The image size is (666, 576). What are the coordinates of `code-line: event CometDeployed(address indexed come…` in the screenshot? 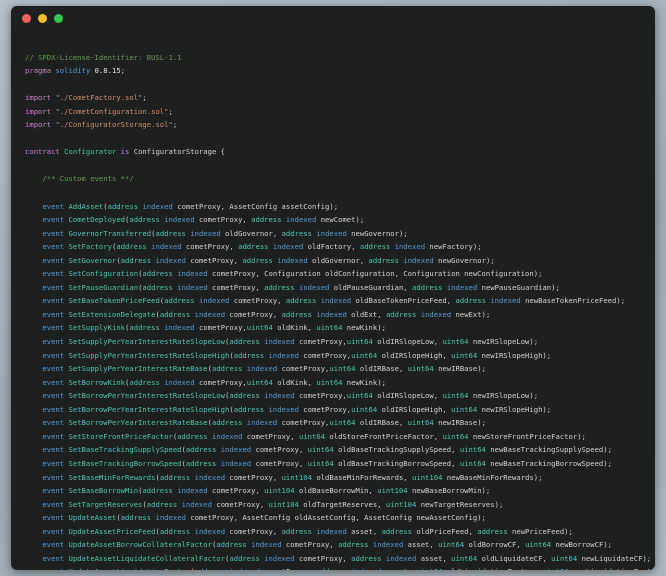 It's located at (340, 220).